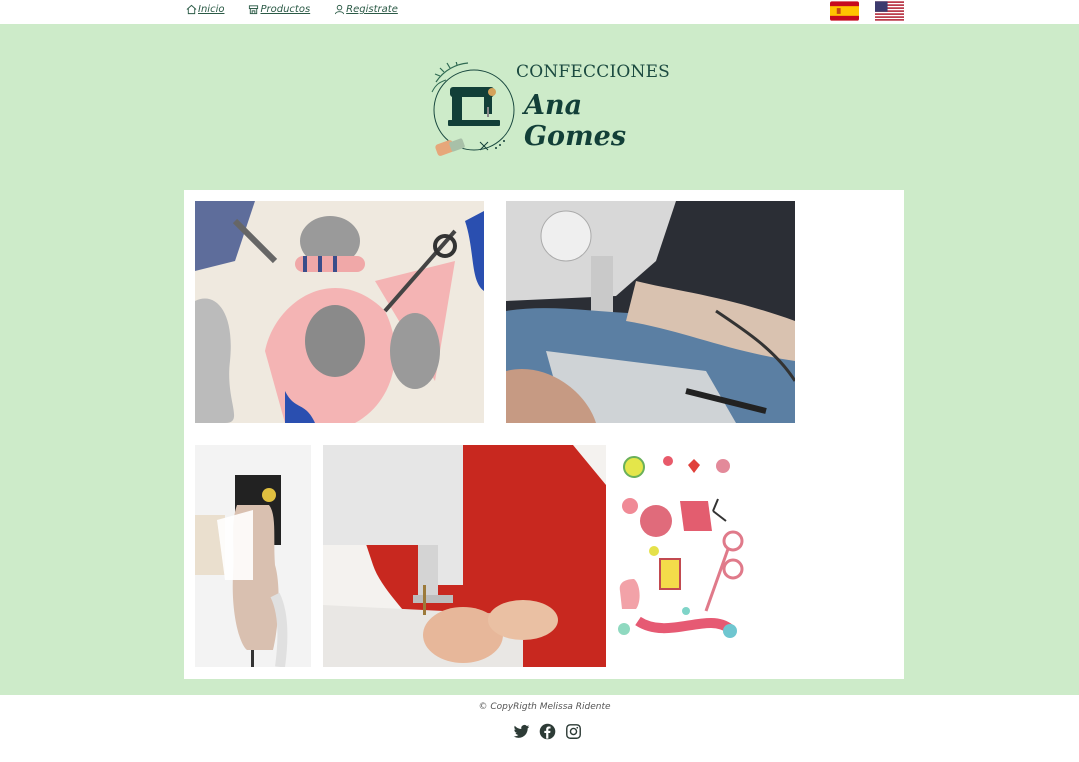 The image size is (1079, 762). Describe the element at coordinates (539, 12) in the screenshot. I see `top-navbar: Inicio Productos Registrate` at that location.